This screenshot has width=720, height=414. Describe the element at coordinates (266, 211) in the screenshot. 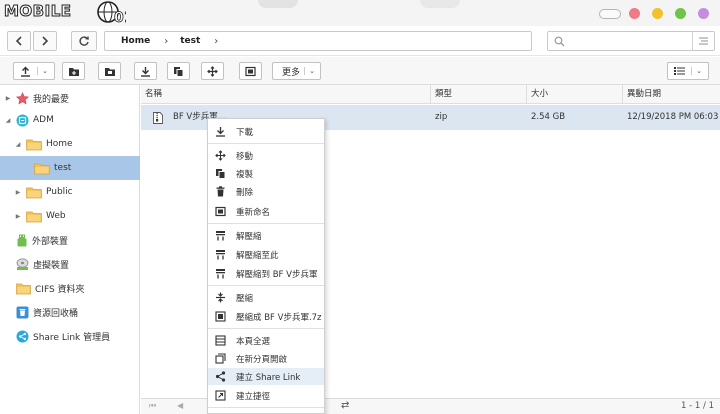

I see `menu-item-rename: 重新命名` at that location.